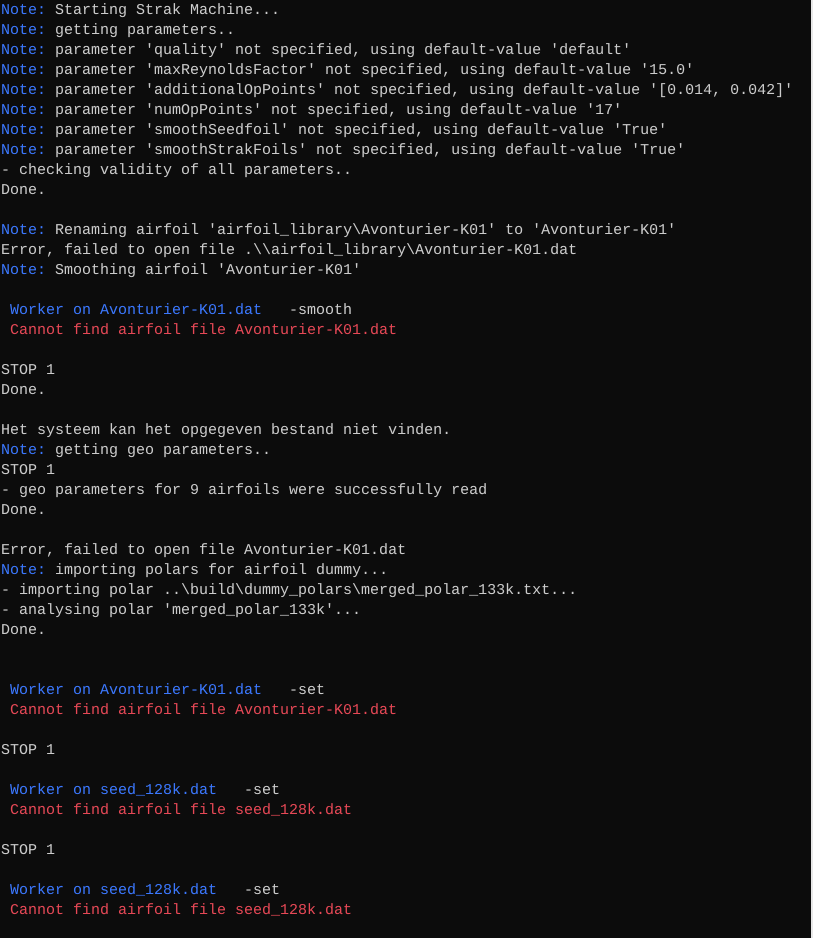 This screenshot has height=938, width=813. What do you see at coordinates (320, 310) in the screenshot?
I see `worker-option: -smooth` at bounding box center [320, 310].